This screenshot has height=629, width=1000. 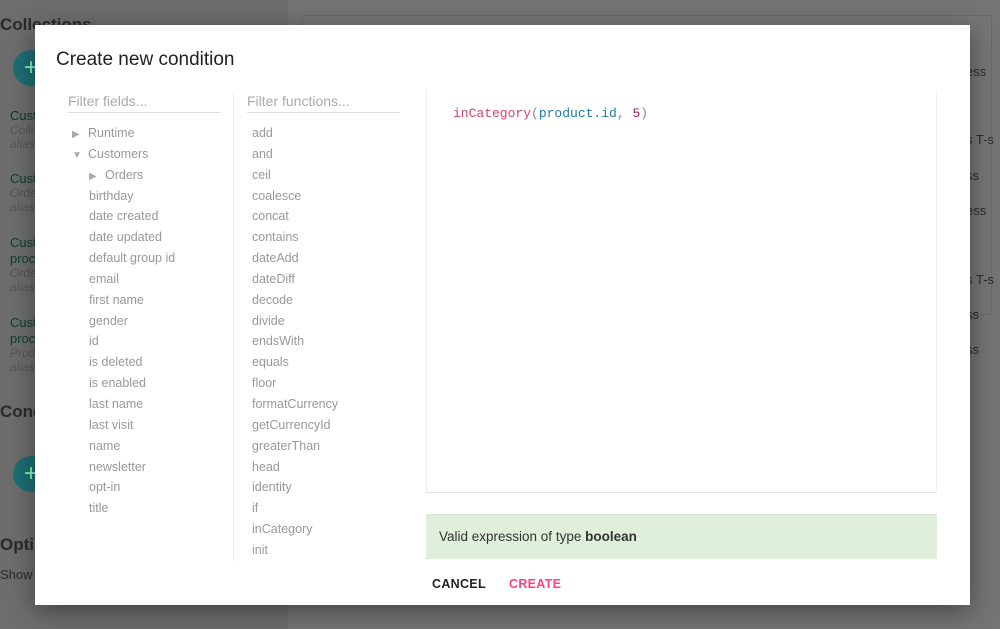 I want to click on field-item: ▶ Orders, so click(x=144, y=175).